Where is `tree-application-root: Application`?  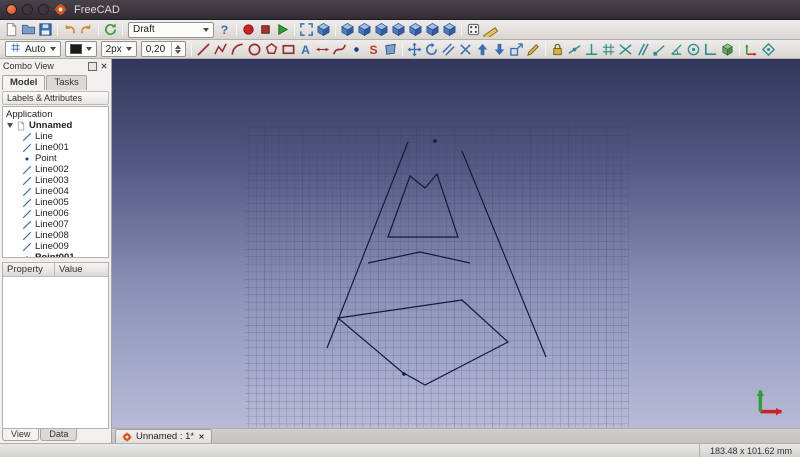
tree-application-root: Application is located at coordinates (55, 114).